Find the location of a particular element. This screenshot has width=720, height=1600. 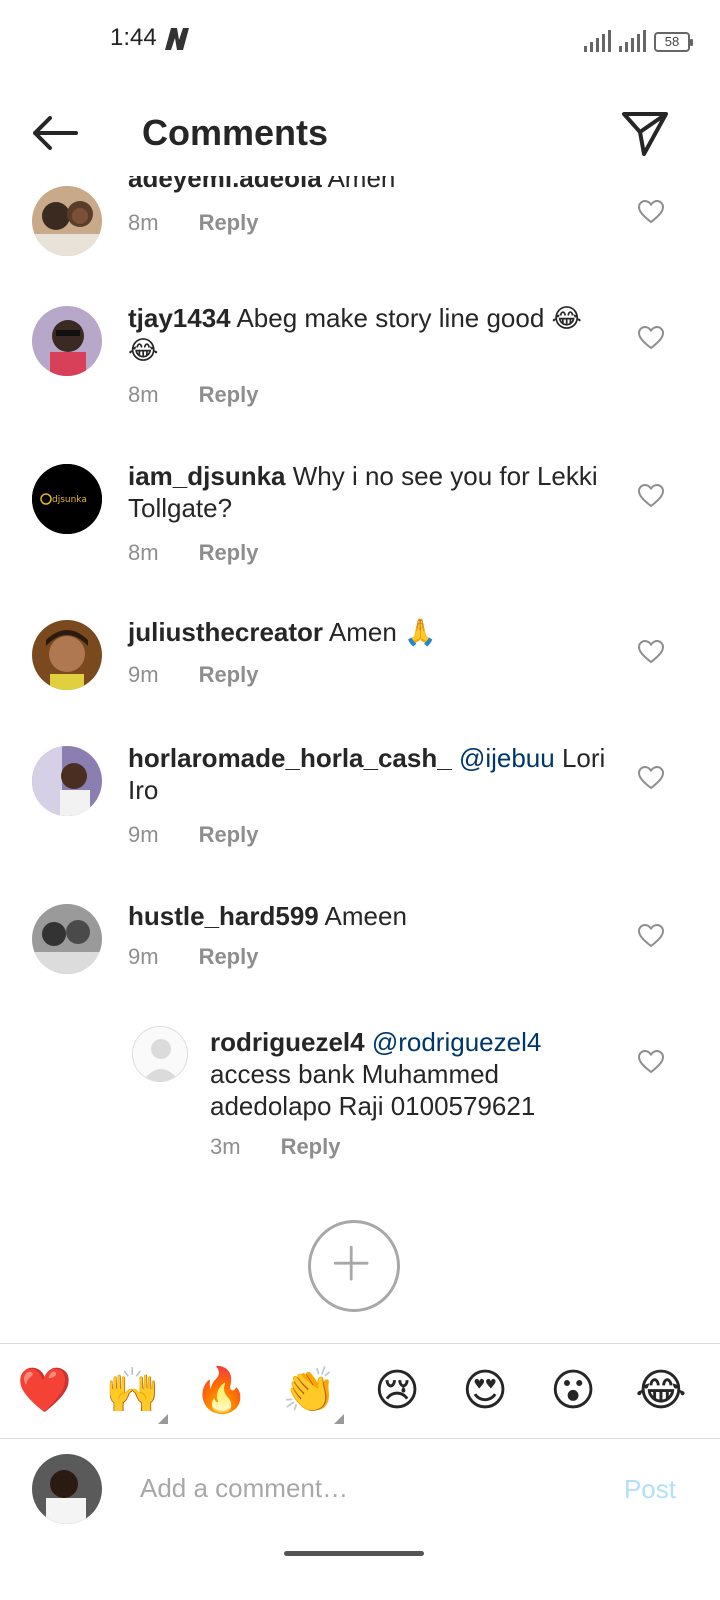

load-more-button is located at coordinates (354, 1266).